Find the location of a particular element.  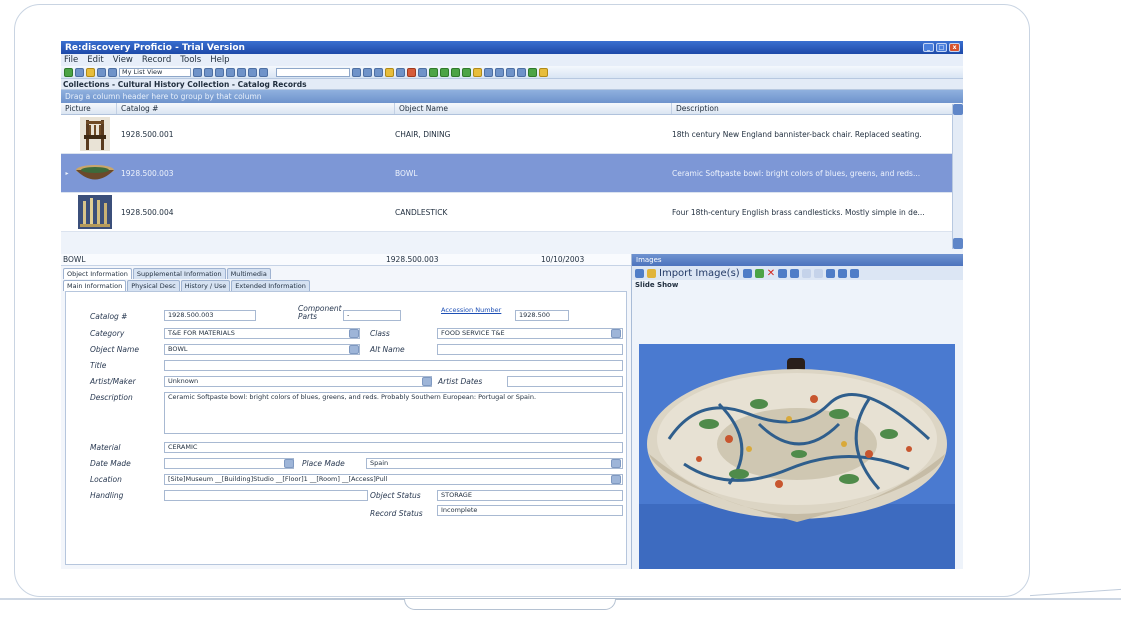

chart-icon is located at coordinates (521, 72).